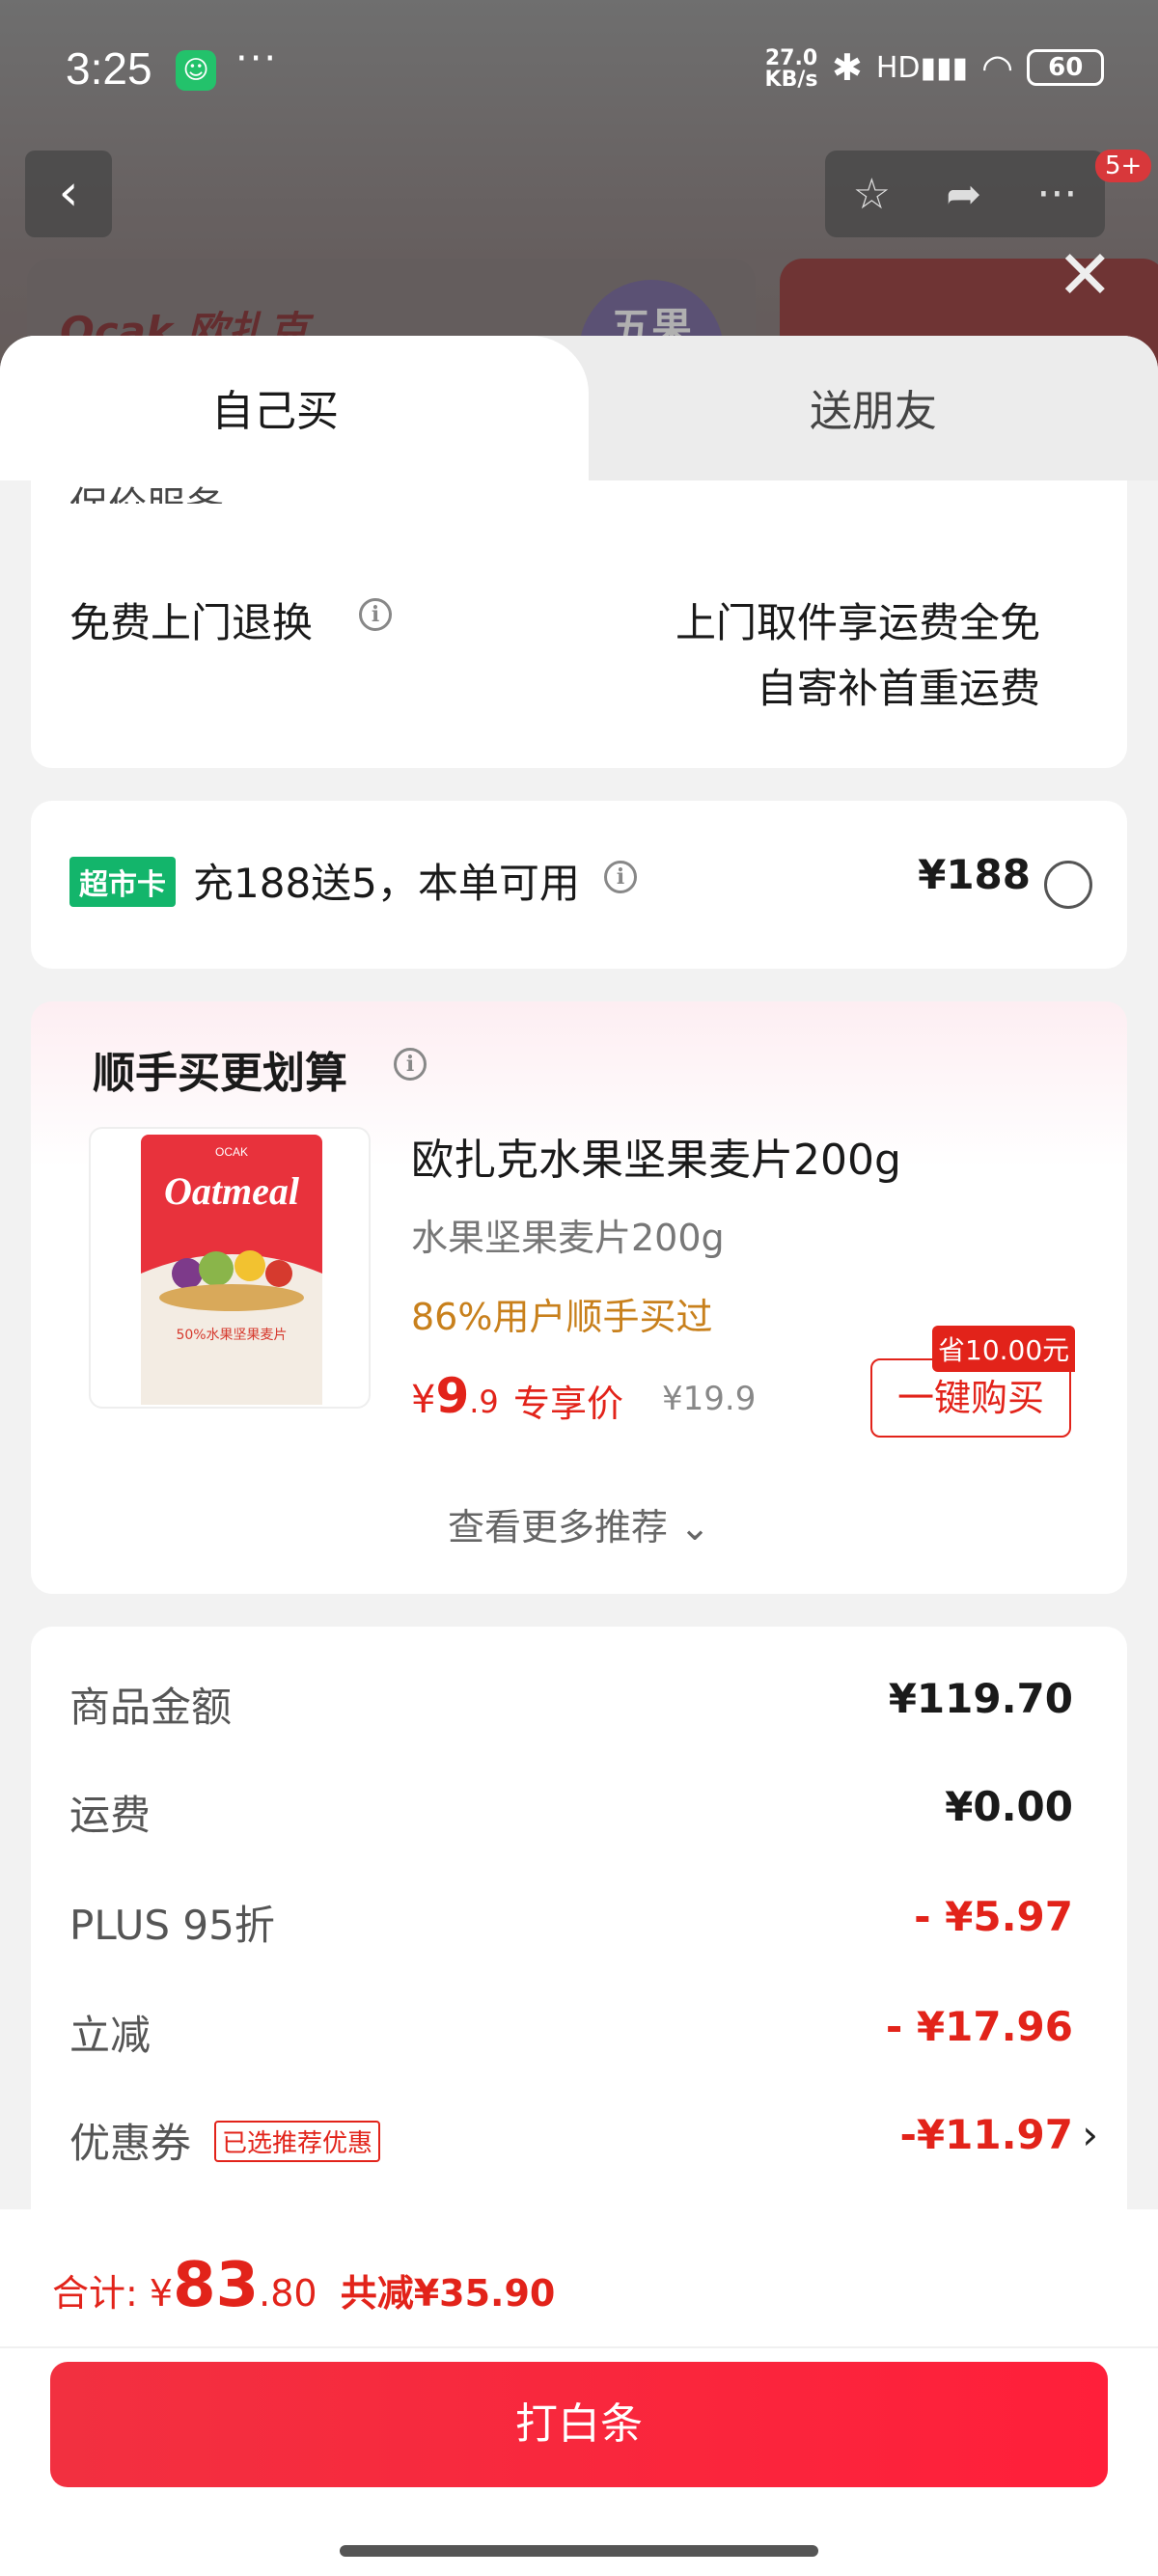 The width and height of the screenshot is (1158, 2576). Describe the element at coordinates (571, 1704) in the screenshot. I see `fee-row: 商品金额 ¥119.70` at that location.